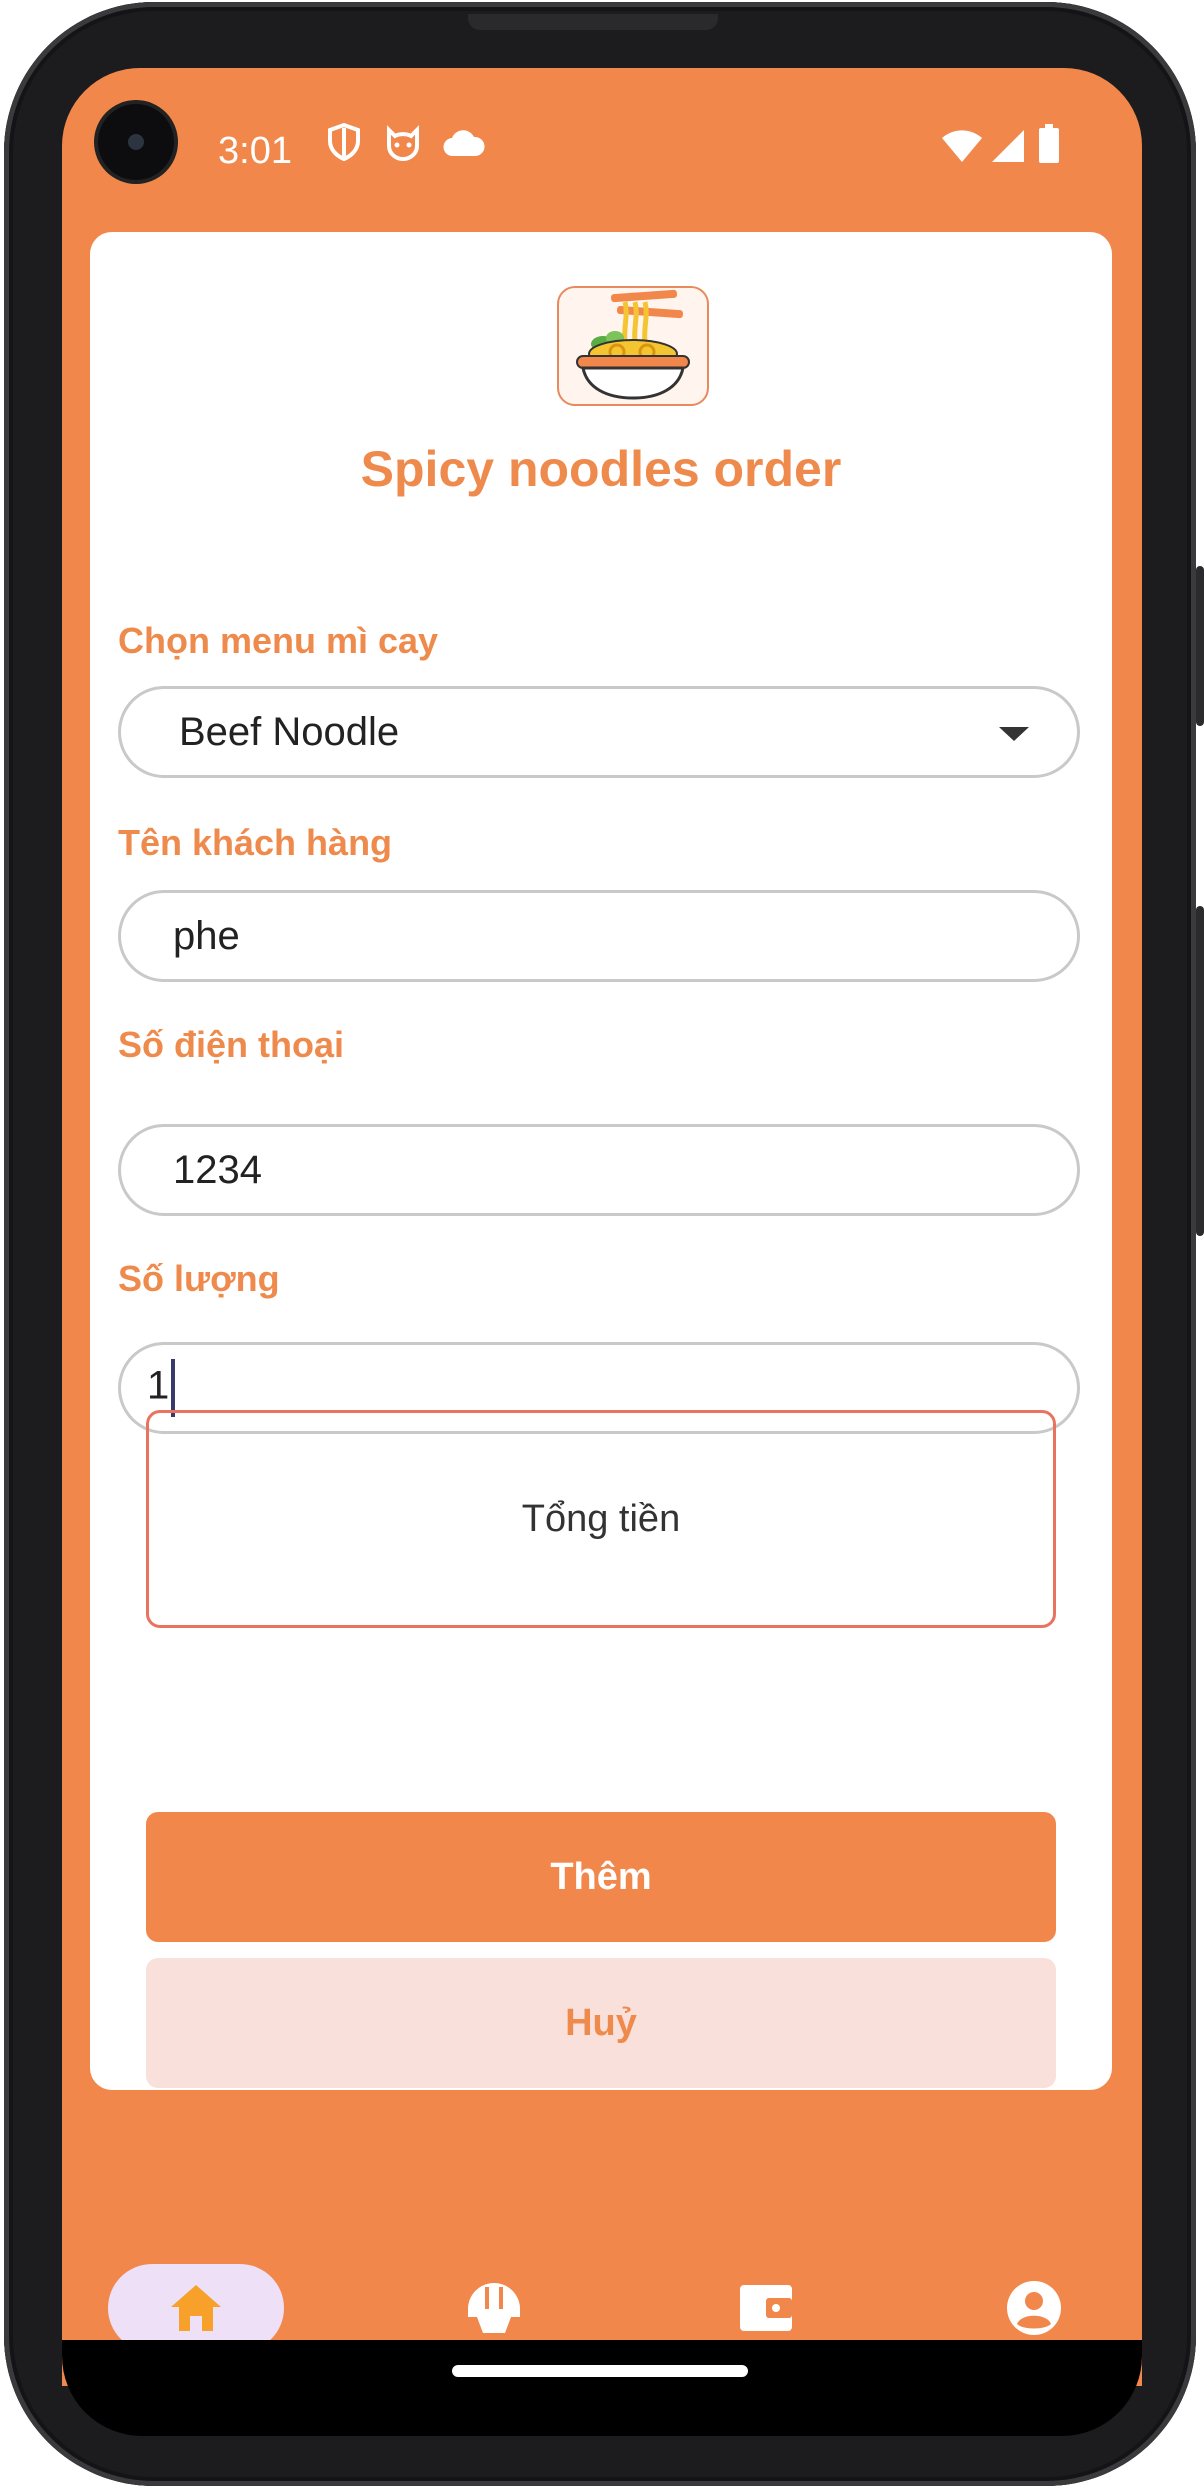 The image size is (1204, 2491). What do you see at coordinates (600, 2371) in the screenshot?
I see `home-gesture-handle` at bounding box center [600, 2371].